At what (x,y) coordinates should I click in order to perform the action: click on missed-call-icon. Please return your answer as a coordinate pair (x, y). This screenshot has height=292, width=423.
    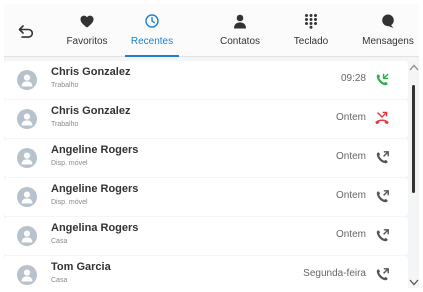
    Looking at the image, I should click on (382, 118).